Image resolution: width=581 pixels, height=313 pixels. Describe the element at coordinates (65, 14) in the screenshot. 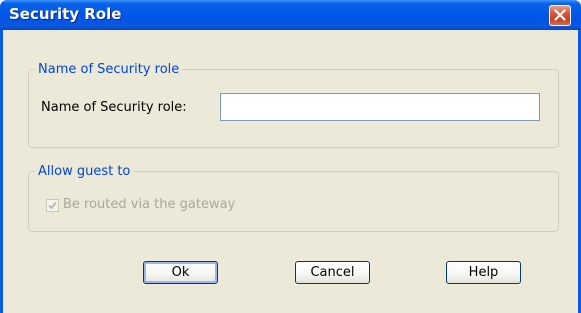

I see `window-title: Security Role` at that location.